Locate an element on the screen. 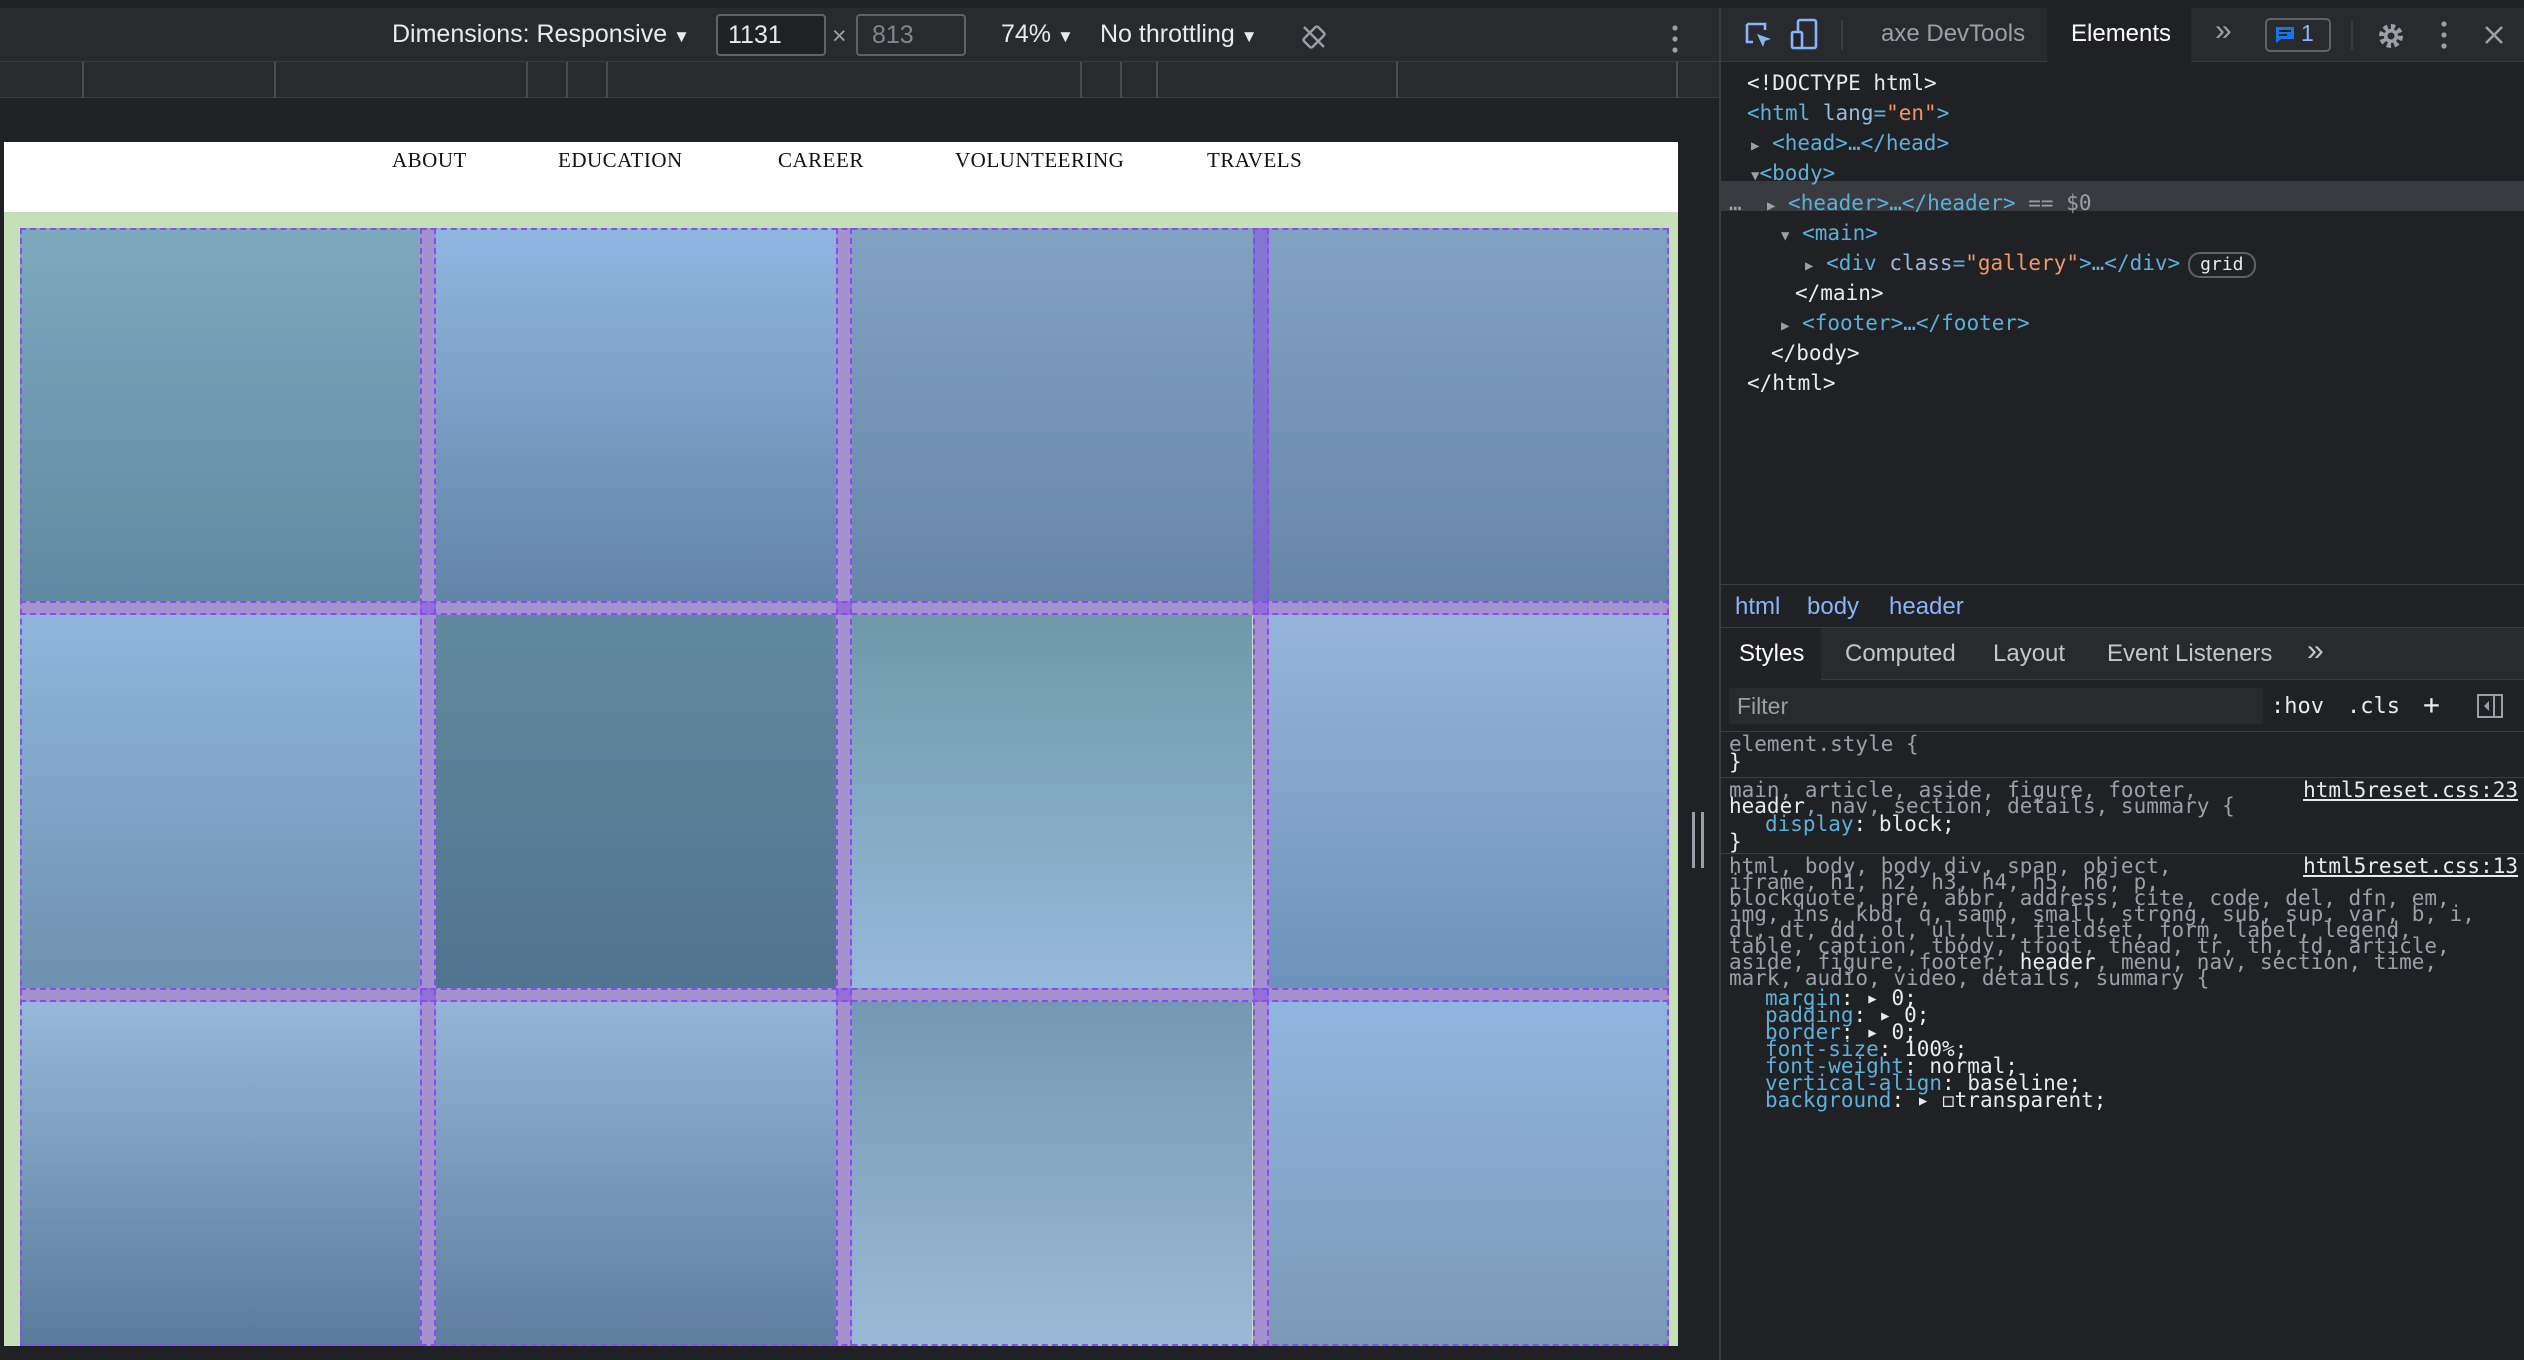 This screenshot has width=2524, height=1360. styles-filter-input is located at coordinates (1996, 706).